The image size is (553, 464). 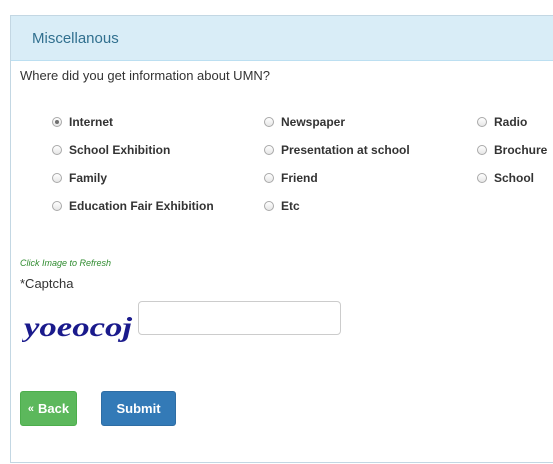 I want to click on submit-button: Submit, so click(x=138, y=408).